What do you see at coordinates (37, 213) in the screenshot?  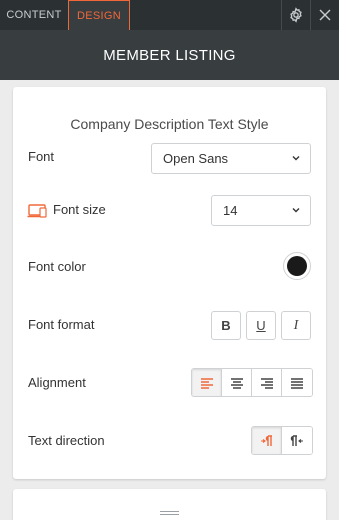 I see `desktop-icon` at bounding box center [37, 213].